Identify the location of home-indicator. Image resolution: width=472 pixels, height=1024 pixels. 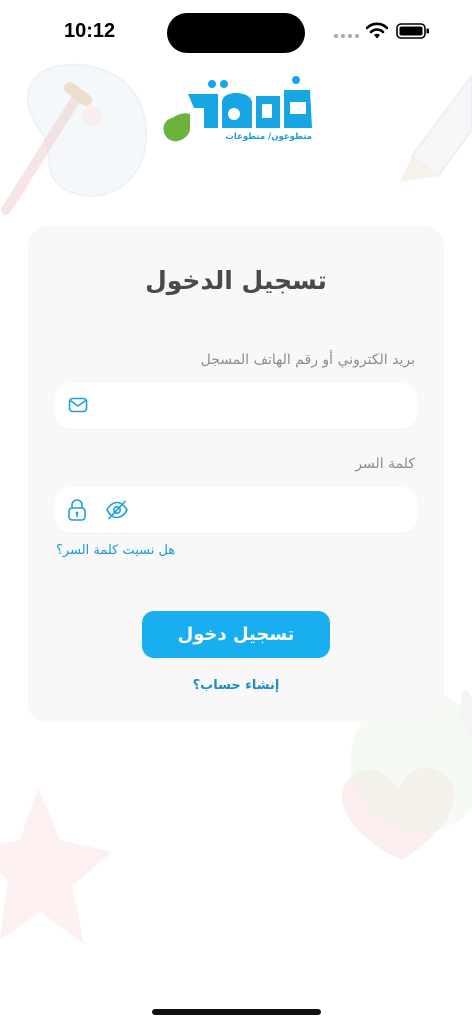
(236, 1012).